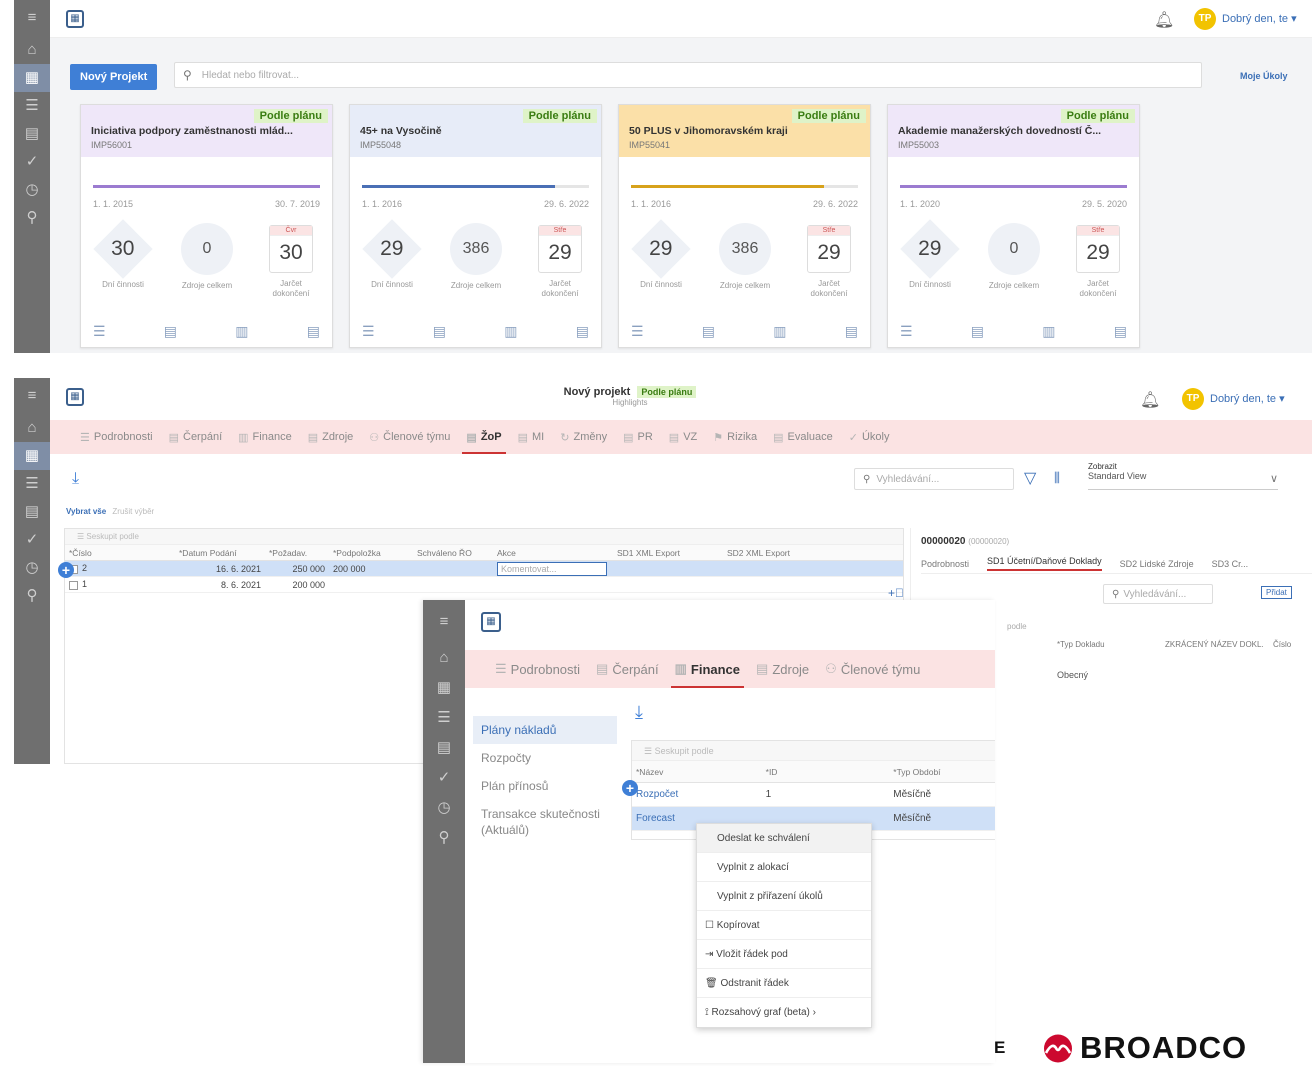 The height and width of the screenshot is (1066, 1312). I want to click on detail-tab: Podrobnosti, so click(945, 564).